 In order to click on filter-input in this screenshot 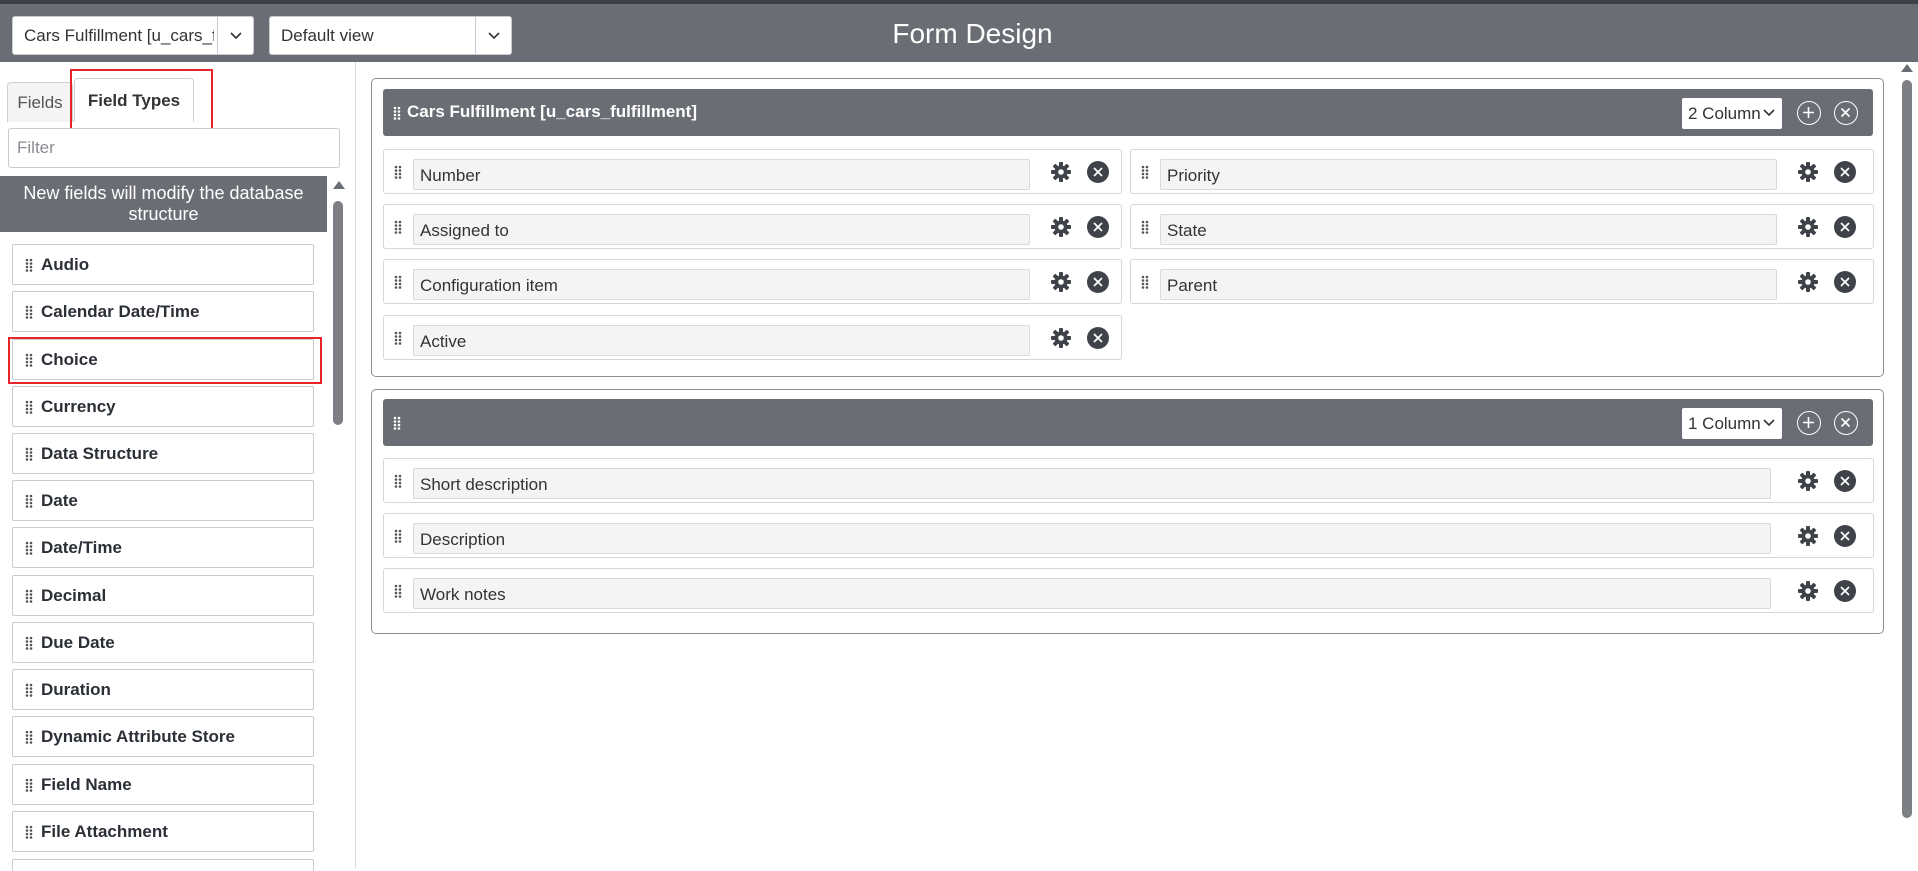, I will do `click(174, 148)`.